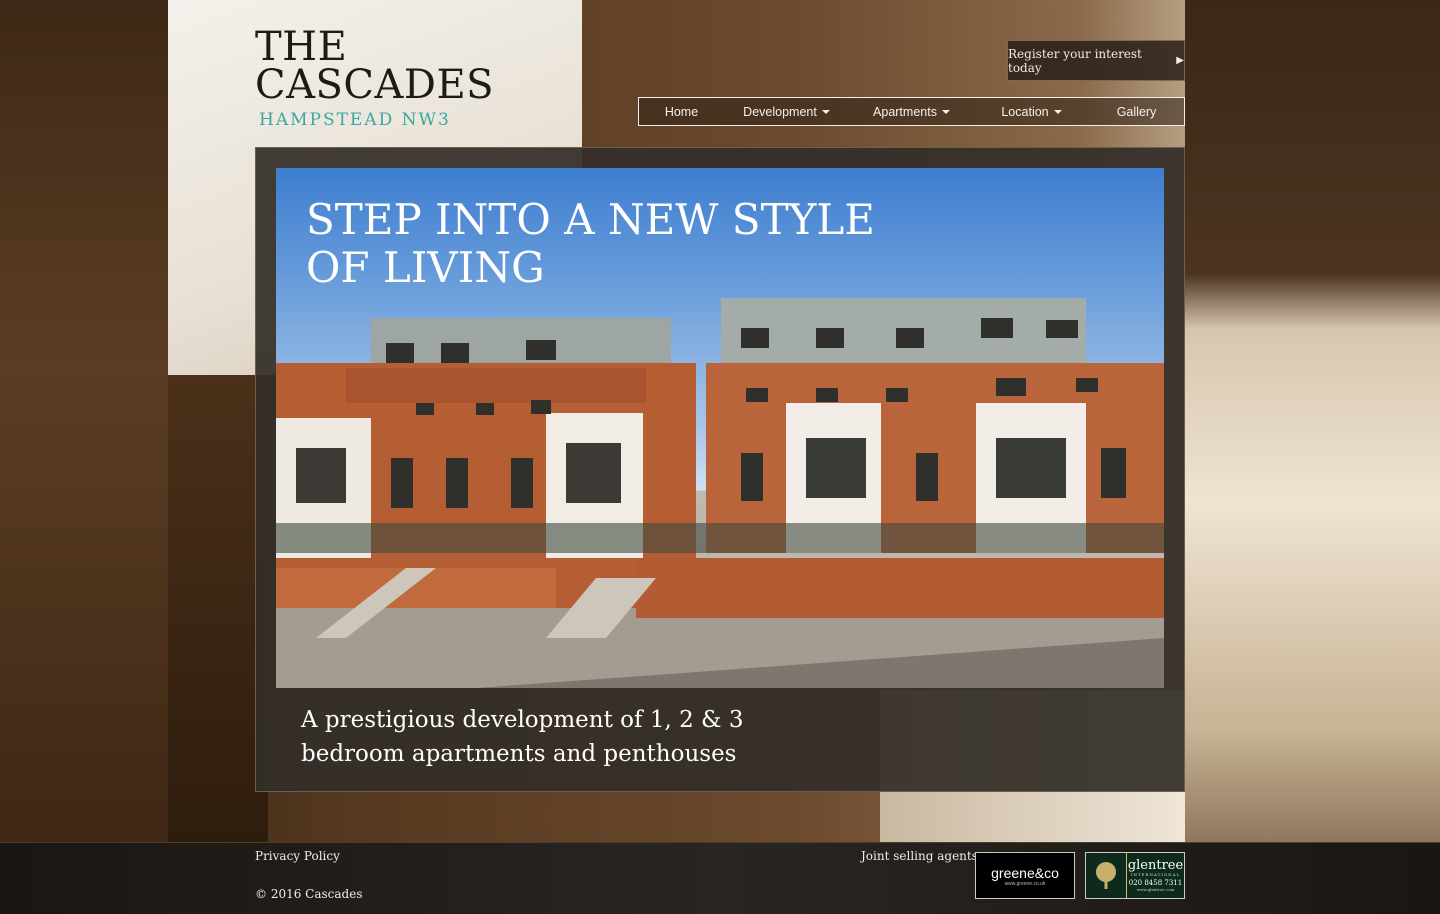 The image size is (1440, 914). I want to click on register-interest-button: Register your interest today ▶, so click(1096, 60).